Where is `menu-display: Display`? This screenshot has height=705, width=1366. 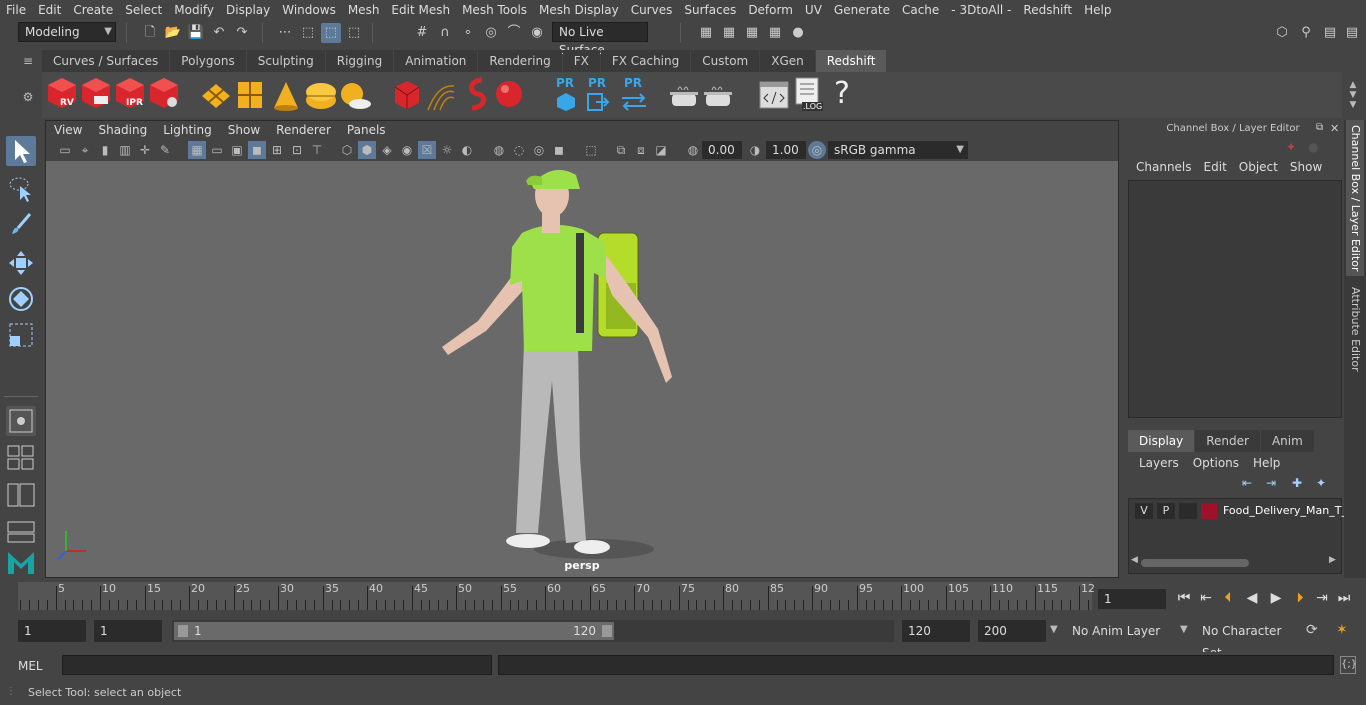
menu-display: Display is located at coordinates (248, 10).